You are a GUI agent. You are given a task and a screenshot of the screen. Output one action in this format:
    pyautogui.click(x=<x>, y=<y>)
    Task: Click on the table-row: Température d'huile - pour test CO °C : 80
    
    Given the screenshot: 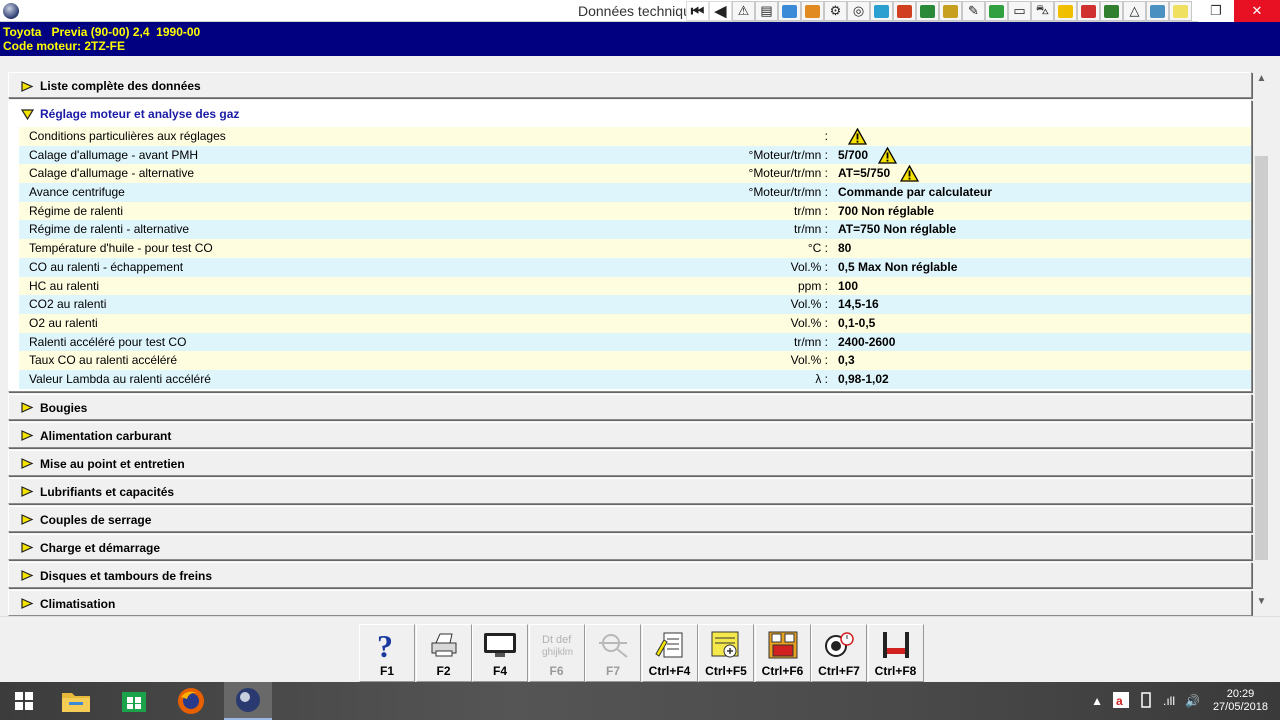 What is the action you would take?
    pyautogui.click(x=635, y=248)
    